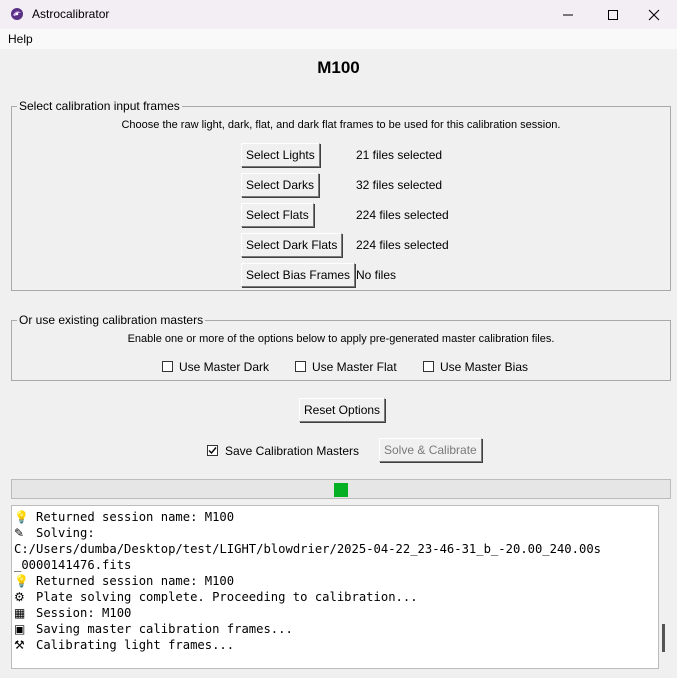 The image size is (677, 678). I want to click on log-line: _0000141476.fits, so click(307, 565).